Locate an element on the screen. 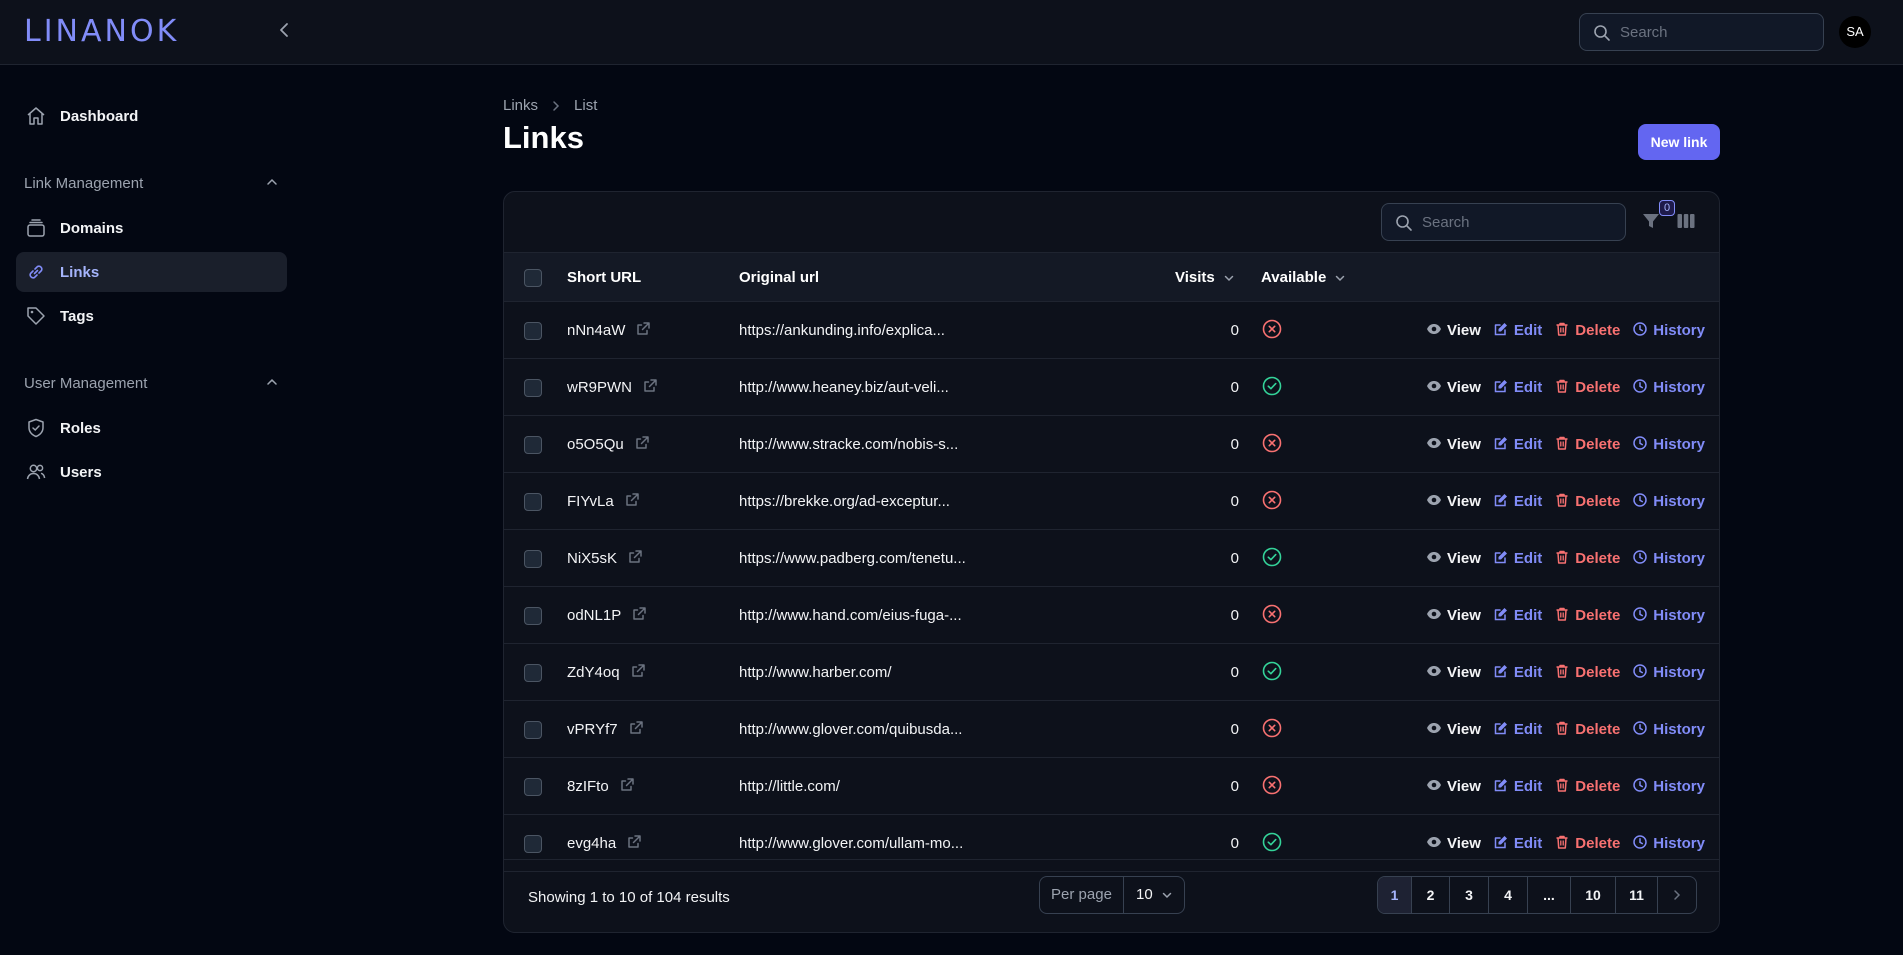 The image size is (1903, 955). nav-group-user-management: User Management is located at coordinates (151, 387).